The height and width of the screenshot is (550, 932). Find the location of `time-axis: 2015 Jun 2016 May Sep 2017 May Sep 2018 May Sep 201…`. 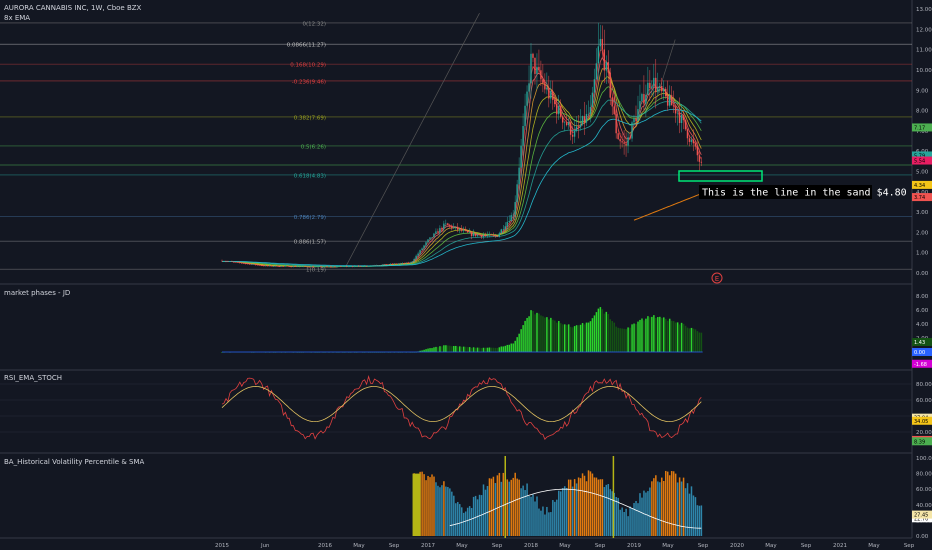

time-axis: 2015 Jun 2016 May Sep 2017 May Sep 2018 May Sep 201… is located at coordinates (565, 546).